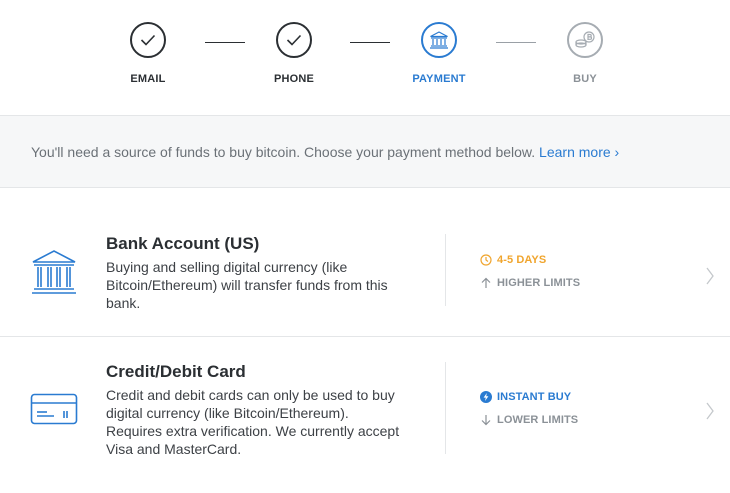 The image size is (730, 493). Describe the element at coordinates (439, 79) in the screenshot. I see `step-payment-label: PAYMENT` at that location.